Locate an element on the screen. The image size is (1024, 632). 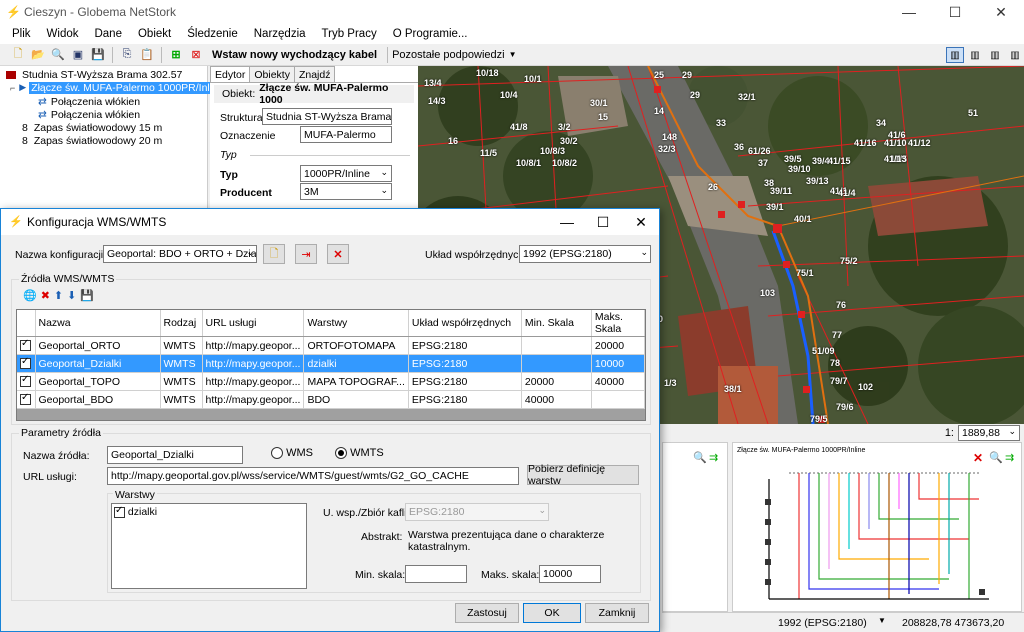
paste-icon: 📋 is located at coordinates (147, 55).